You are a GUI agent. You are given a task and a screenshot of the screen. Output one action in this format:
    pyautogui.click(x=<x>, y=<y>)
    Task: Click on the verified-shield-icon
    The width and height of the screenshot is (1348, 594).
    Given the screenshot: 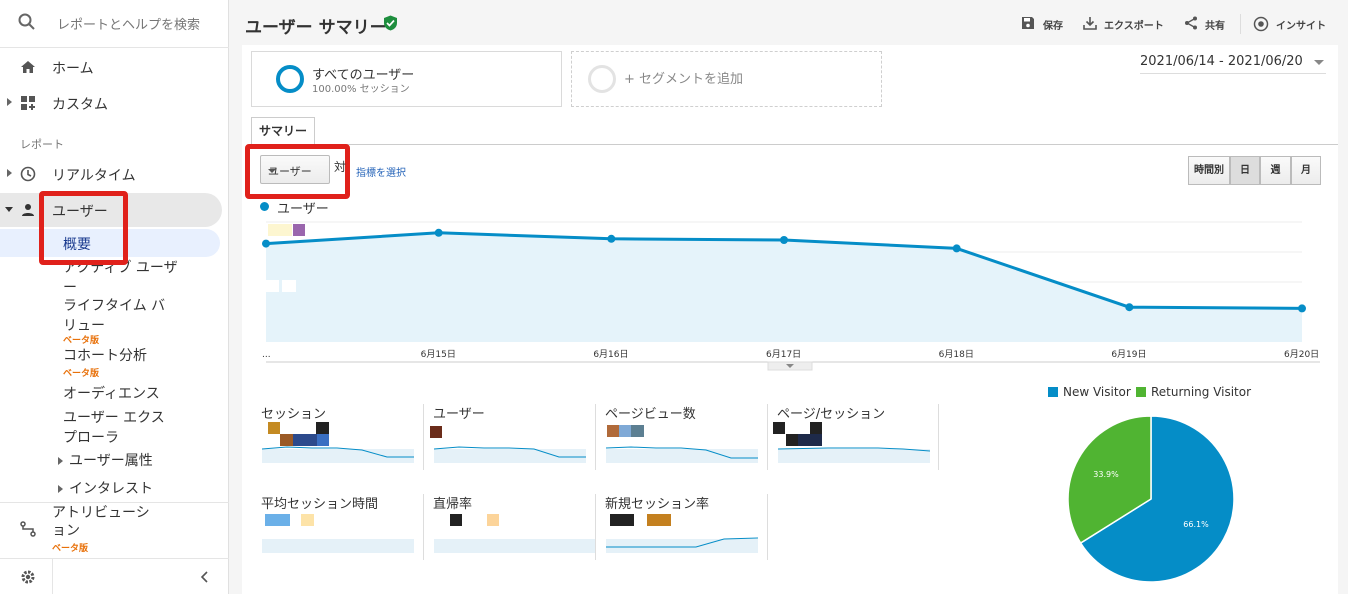 What is the action you would take?
    pyautogui.click(x=390, y=23)
    